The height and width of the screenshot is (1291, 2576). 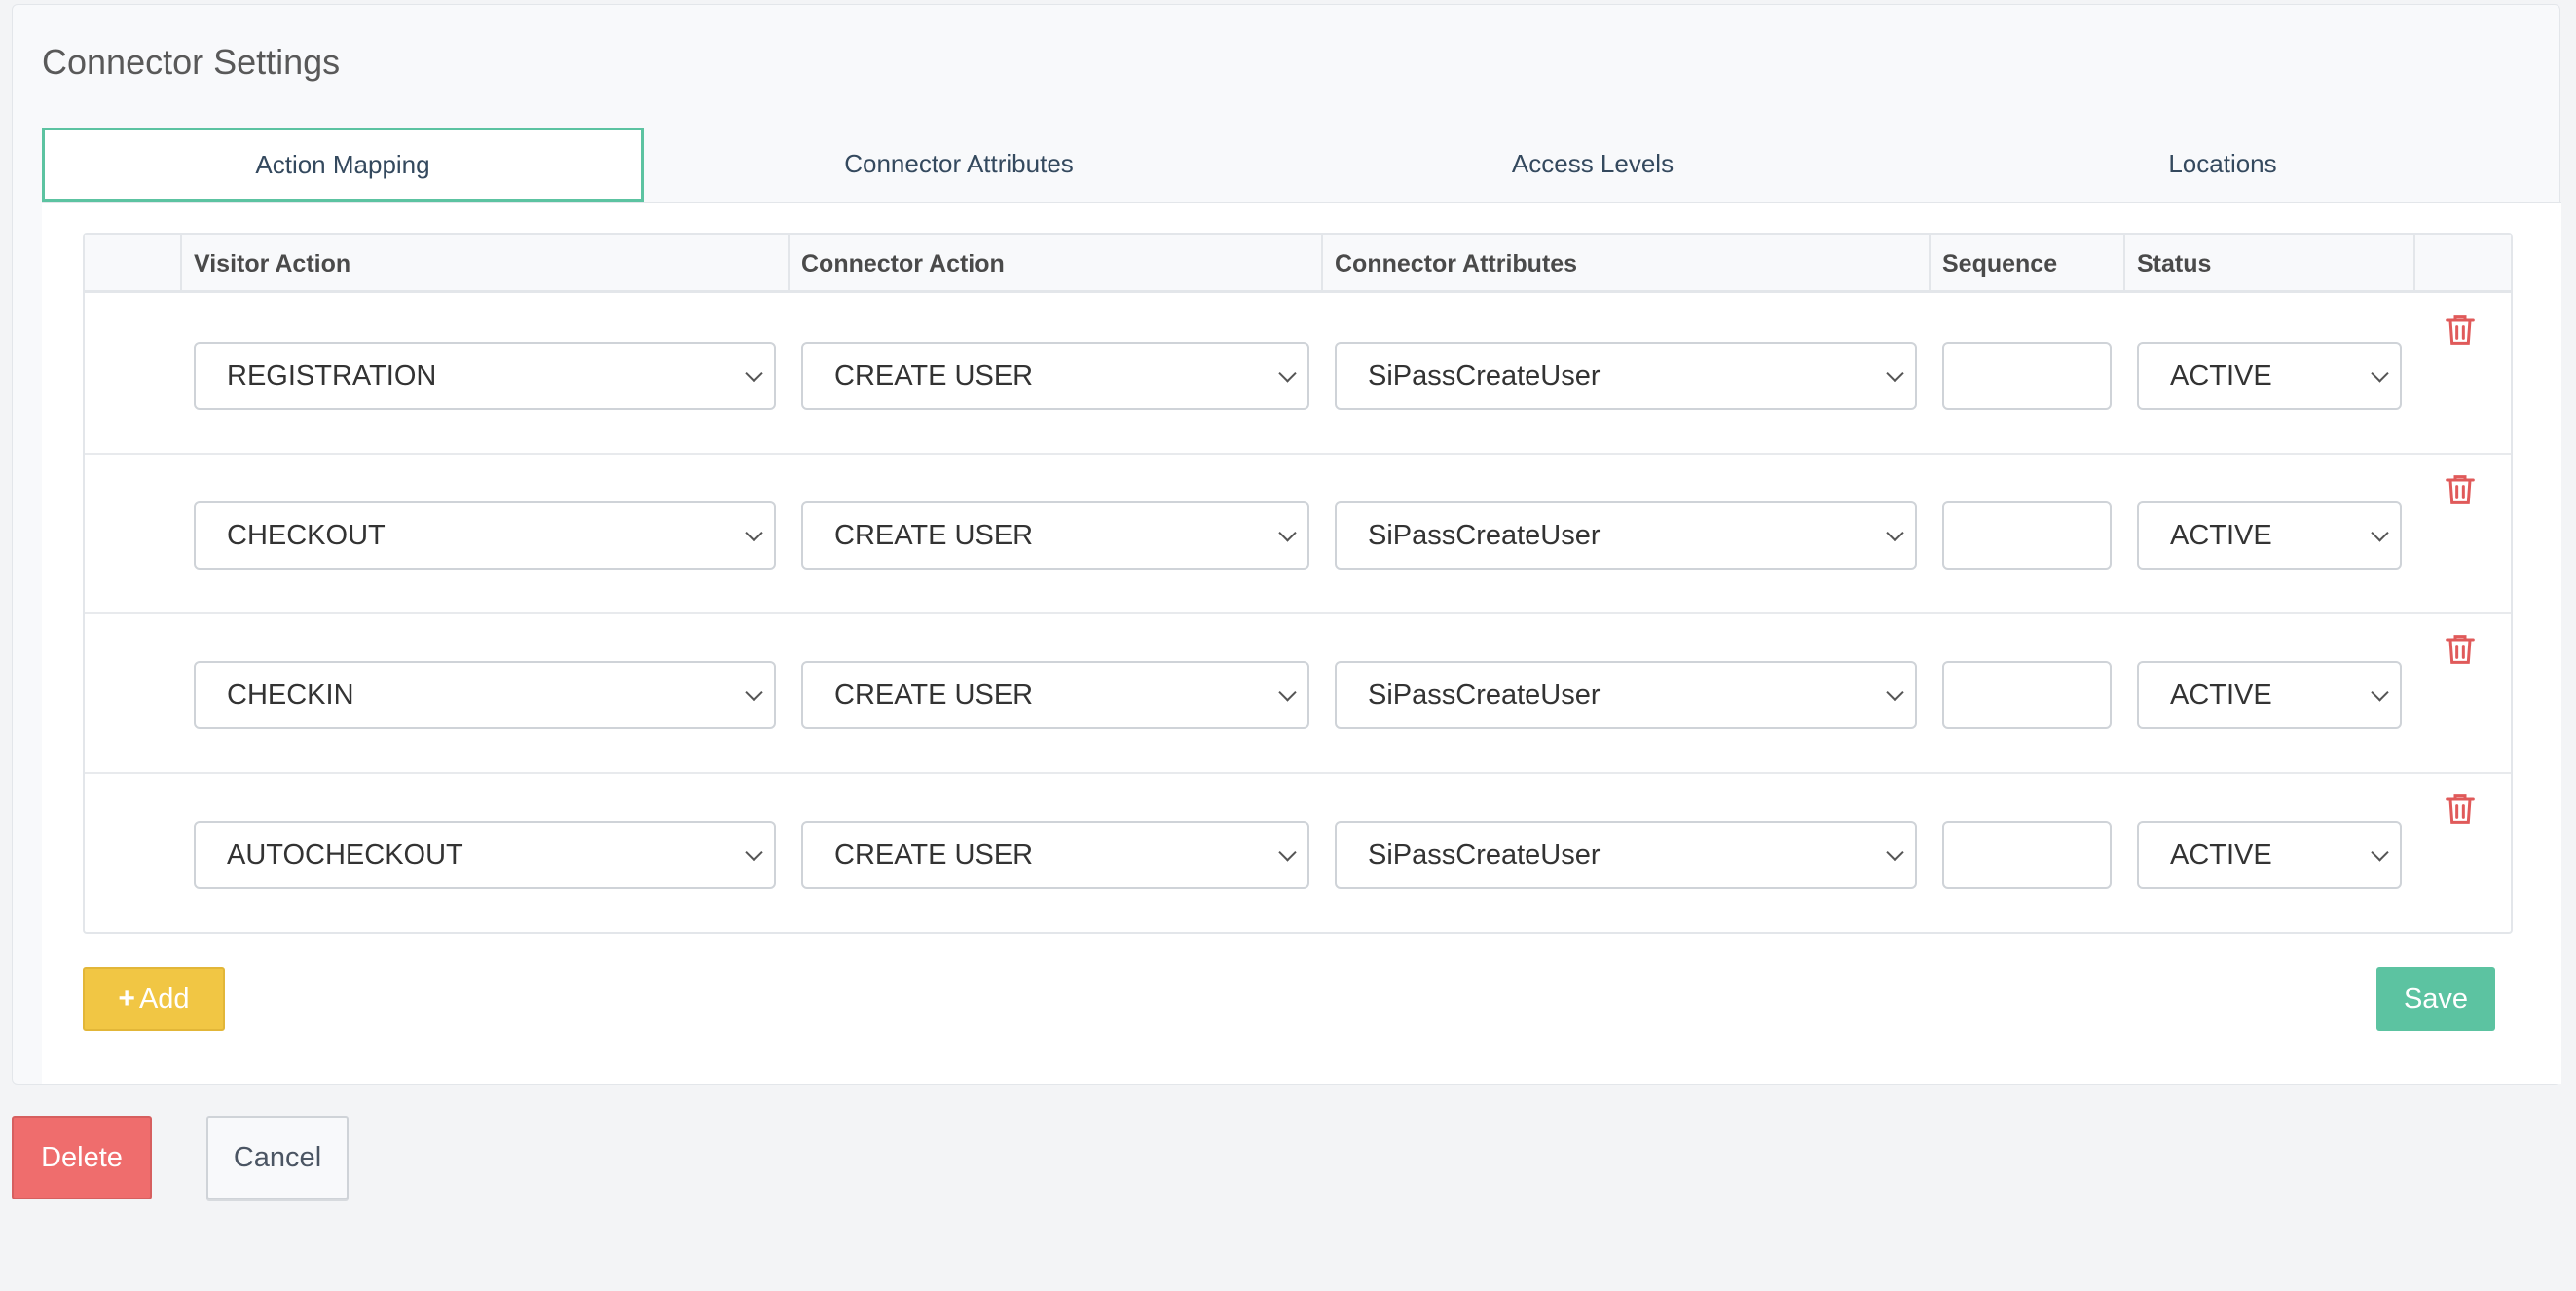 What do you see at coordinates (2026, 264) in the screenshot?
I see `header-sequence: Sequence` at bounding box center [2026, 264].